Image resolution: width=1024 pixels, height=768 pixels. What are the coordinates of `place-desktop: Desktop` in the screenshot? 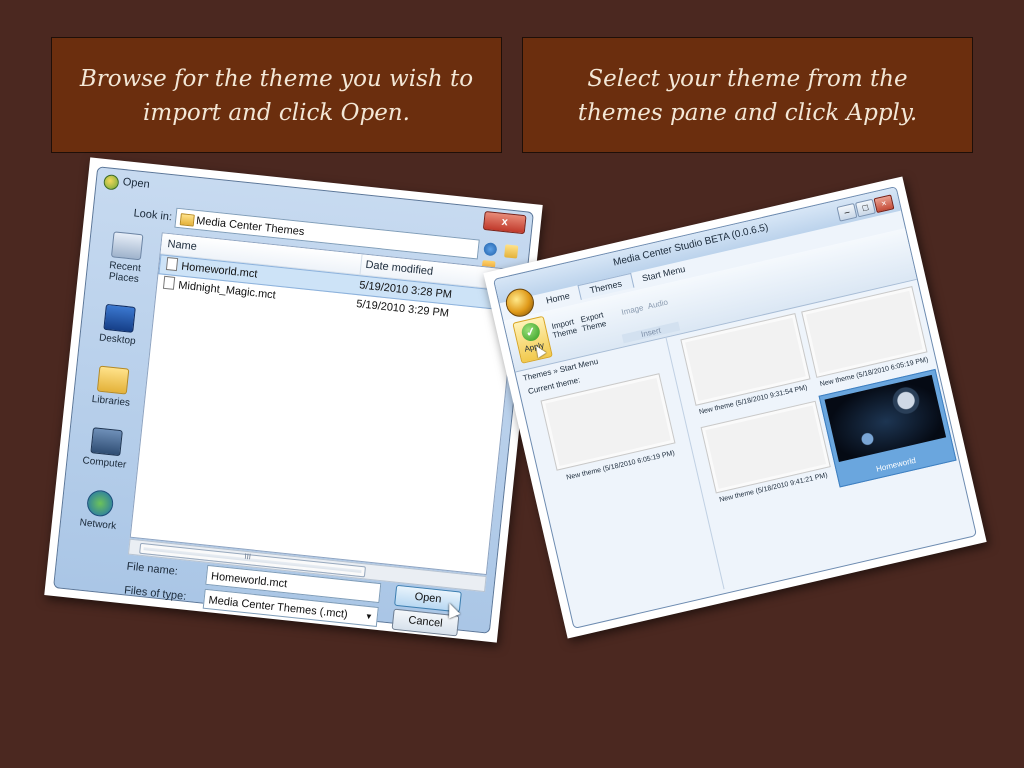 It's located at (119, 325).